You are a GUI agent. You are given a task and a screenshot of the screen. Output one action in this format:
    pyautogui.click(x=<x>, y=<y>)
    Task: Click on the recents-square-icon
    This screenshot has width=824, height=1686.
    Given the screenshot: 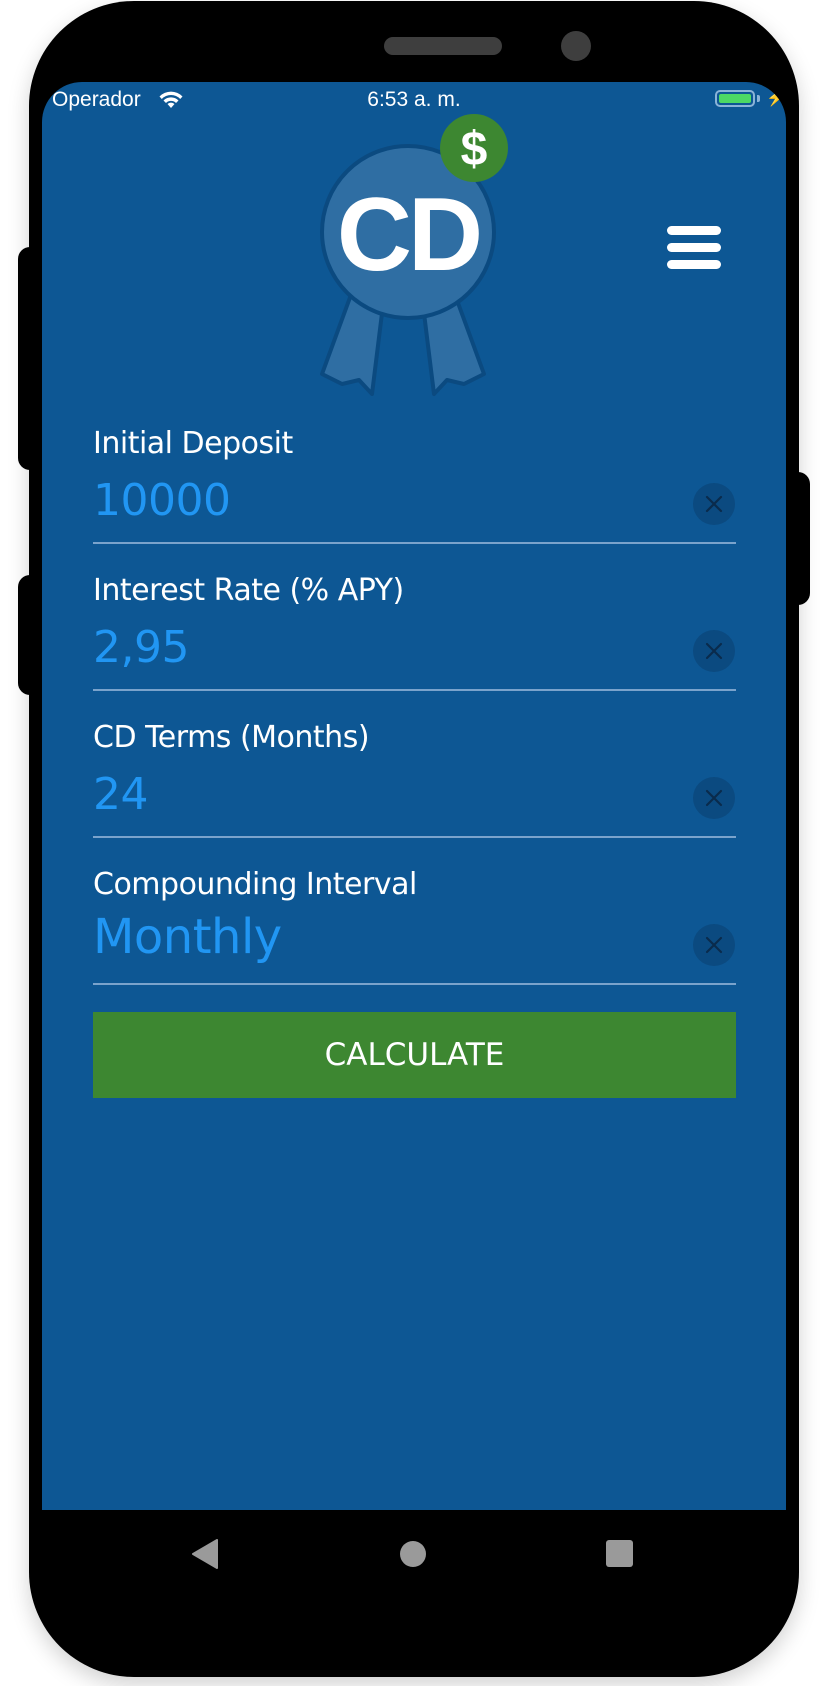 What is the action you would take?
    pyautogui.click(x=619, y=1553)
    